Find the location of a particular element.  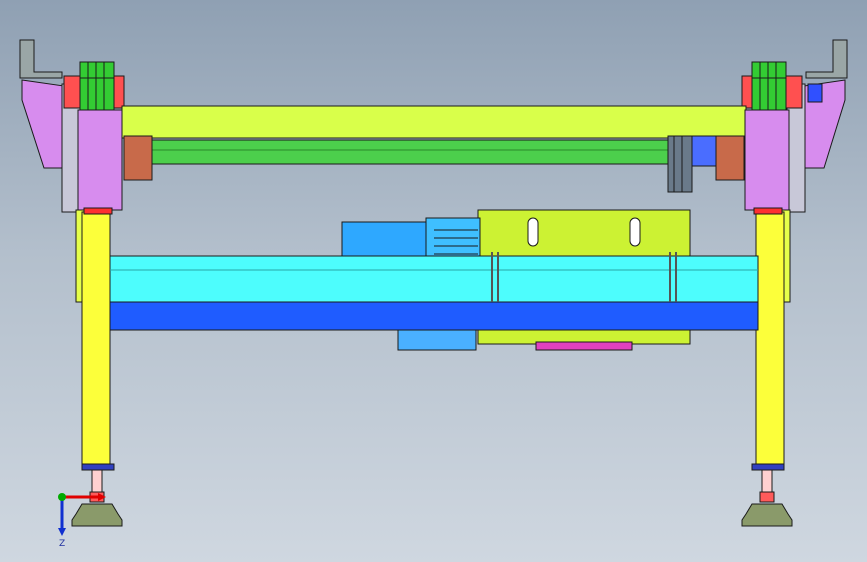

right-coupling is located at coordinates (717, 158).